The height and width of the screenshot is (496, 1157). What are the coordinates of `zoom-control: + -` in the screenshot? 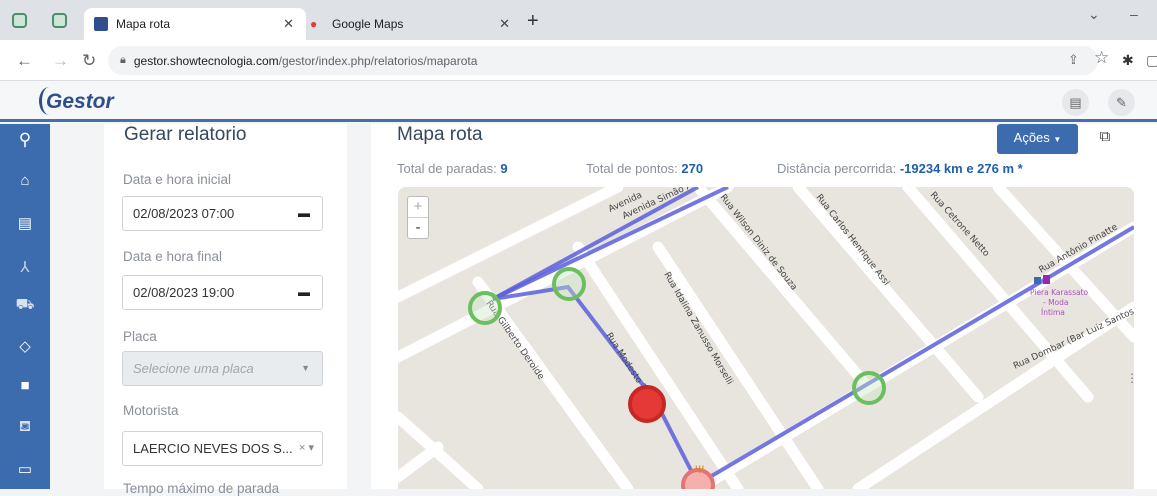 It's located at (418, 217).